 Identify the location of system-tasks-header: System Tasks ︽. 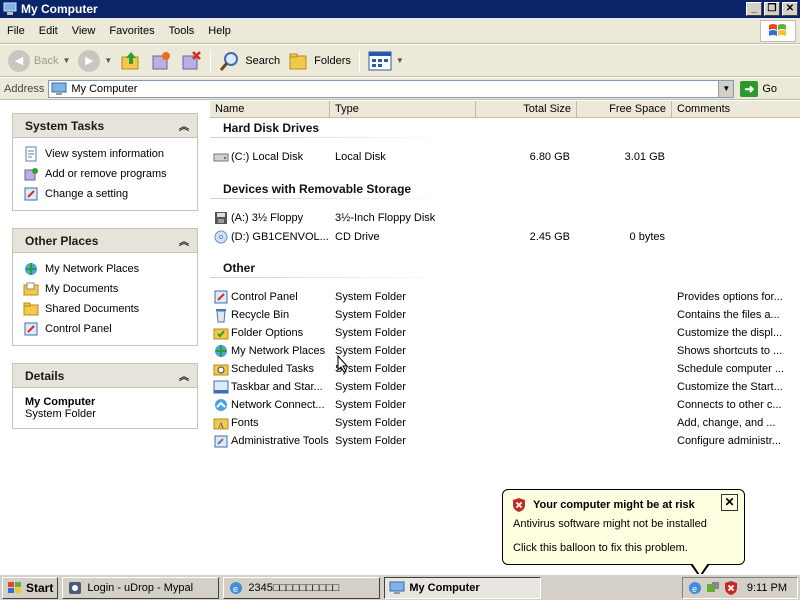
(105, 126).